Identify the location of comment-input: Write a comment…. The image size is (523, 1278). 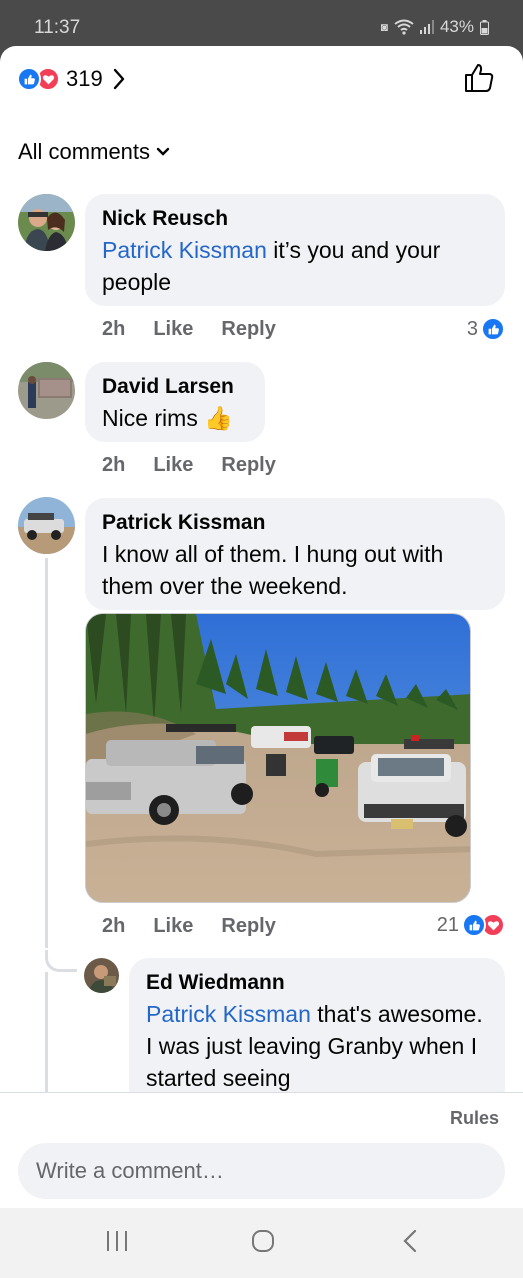
(261, 1171).